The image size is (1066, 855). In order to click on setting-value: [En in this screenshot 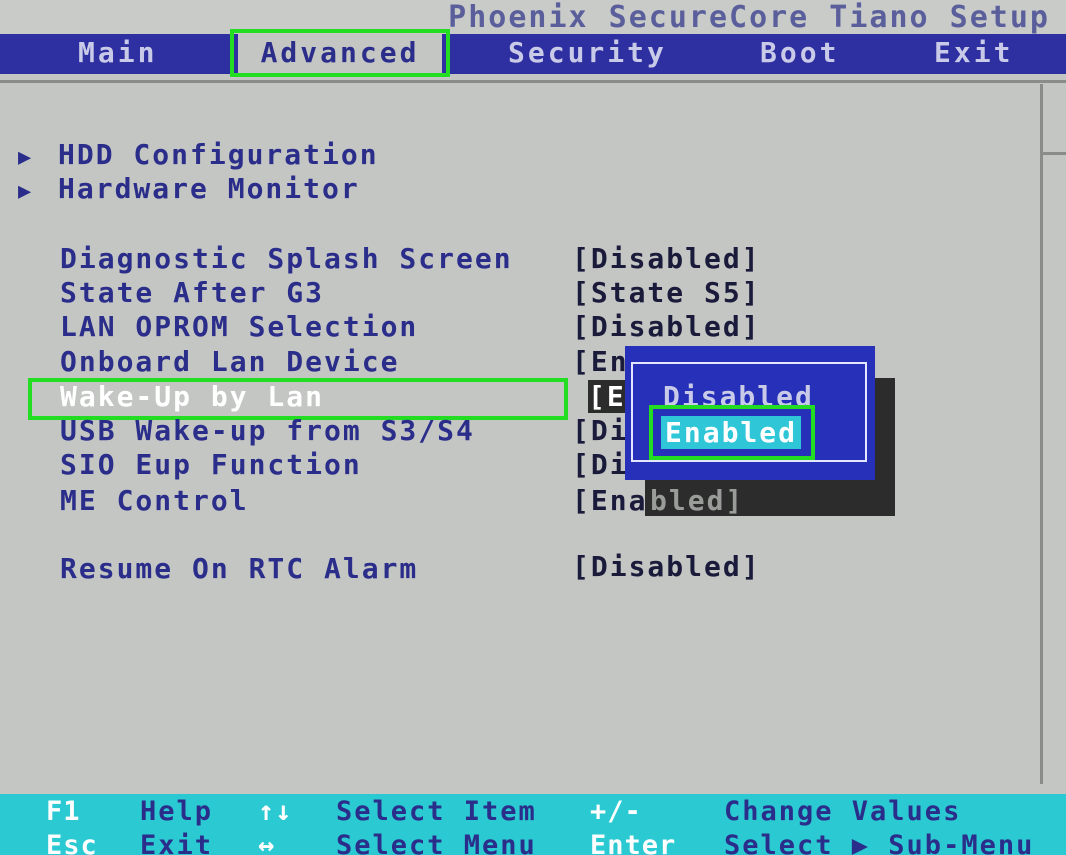, I will do `click(600, 361)`.